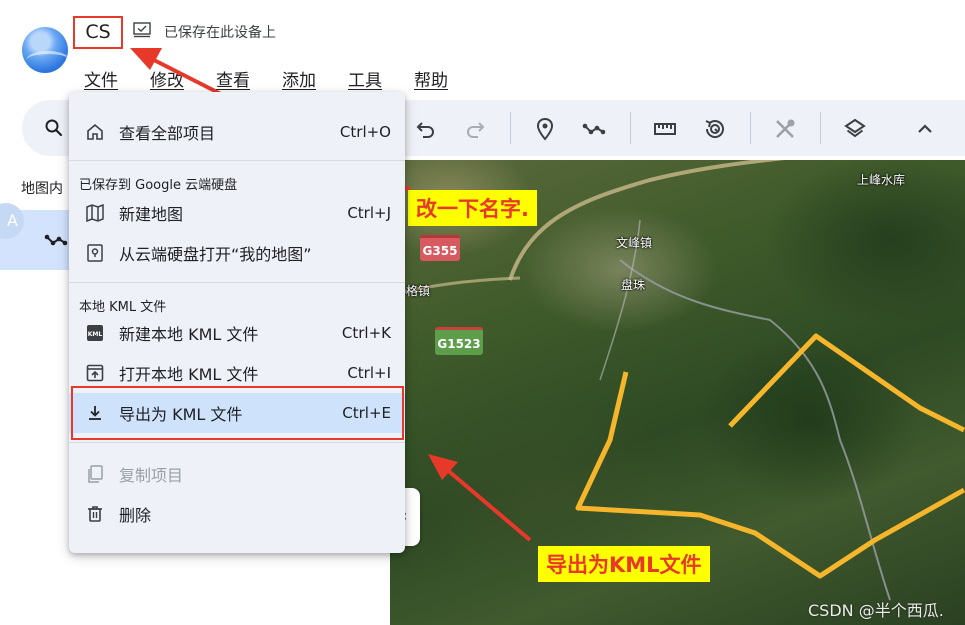 The image size is (965, 625). What do you see at coordinates (95, 131) in the screenshot?
I see `home-icon` at bounding box center [95, 131].